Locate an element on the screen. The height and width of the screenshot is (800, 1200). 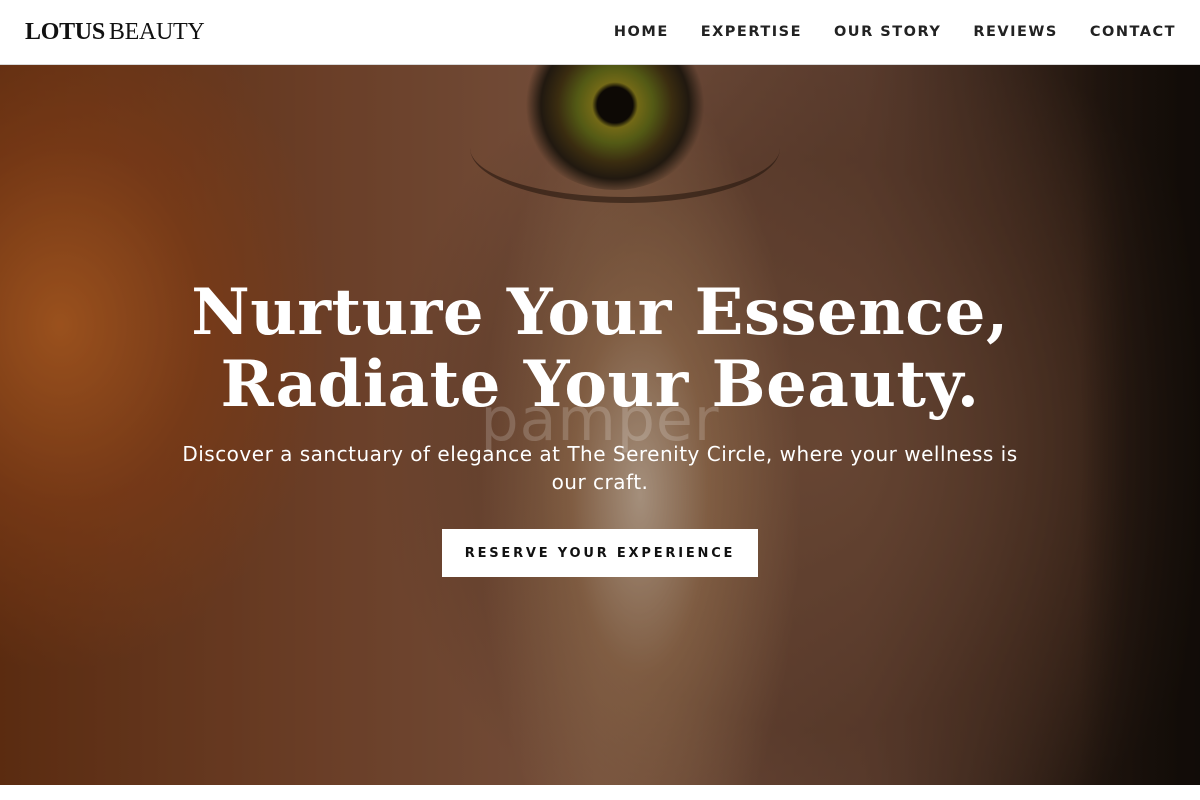
brand-name-light: BEAUTY is located at coordinates (156, 31).